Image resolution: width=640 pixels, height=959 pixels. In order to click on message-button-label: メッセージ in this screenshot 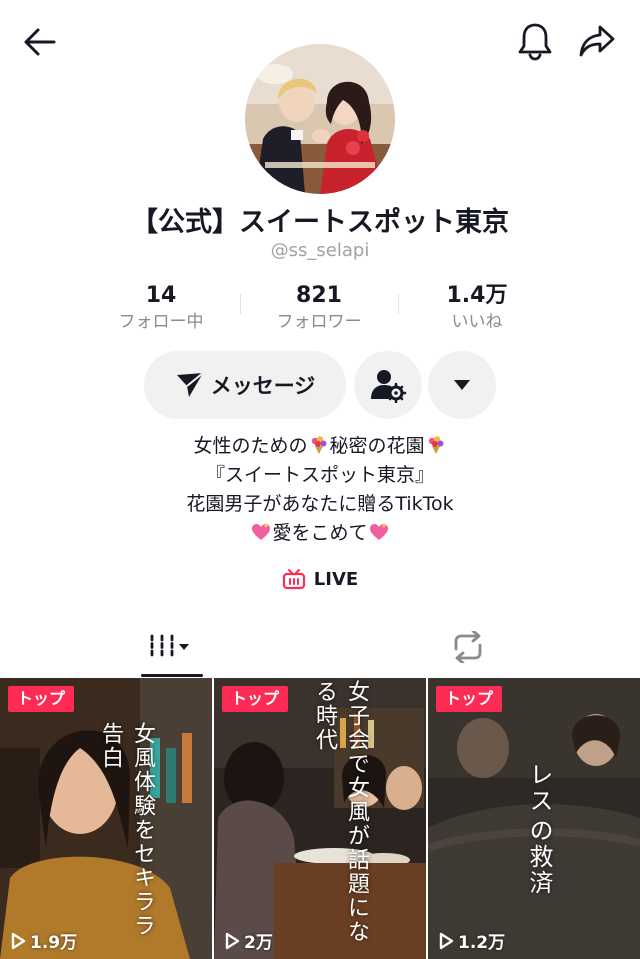, I will do `click(263, 386)`.